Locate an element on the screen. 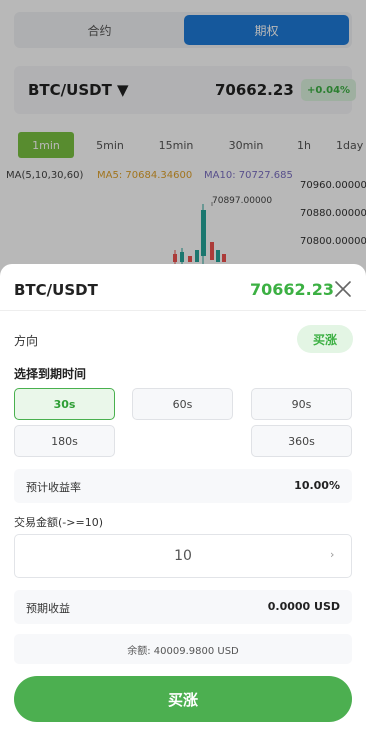  direction-badge: 买涨 is located at coordinates (325, 339).